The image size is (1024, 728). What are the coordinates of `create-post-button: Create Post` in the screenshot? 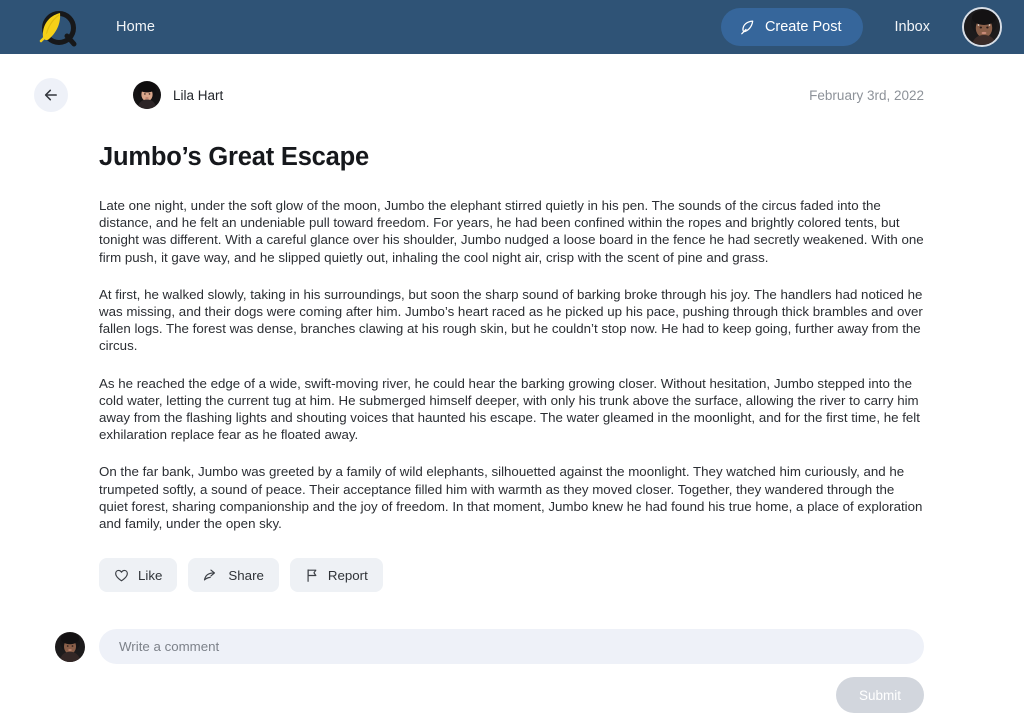 It's located at (791, 27).